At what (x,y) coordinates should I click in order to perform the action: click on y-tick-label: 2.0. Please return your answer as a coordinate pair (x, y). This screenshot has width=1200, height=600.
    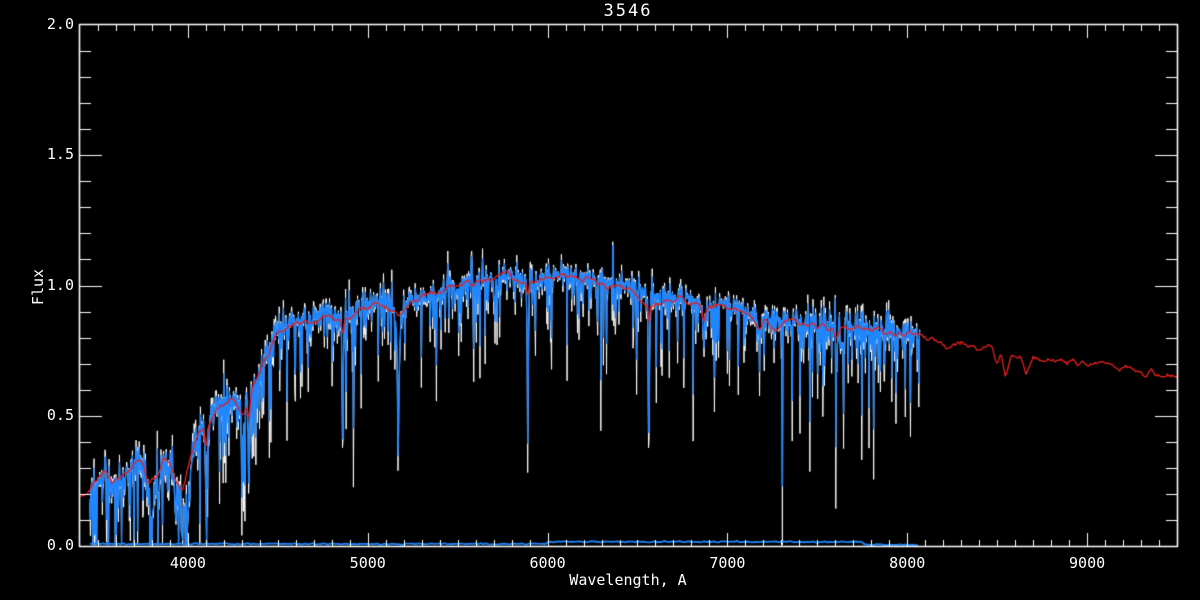
    Looking at the image, I should click on (60, 24).